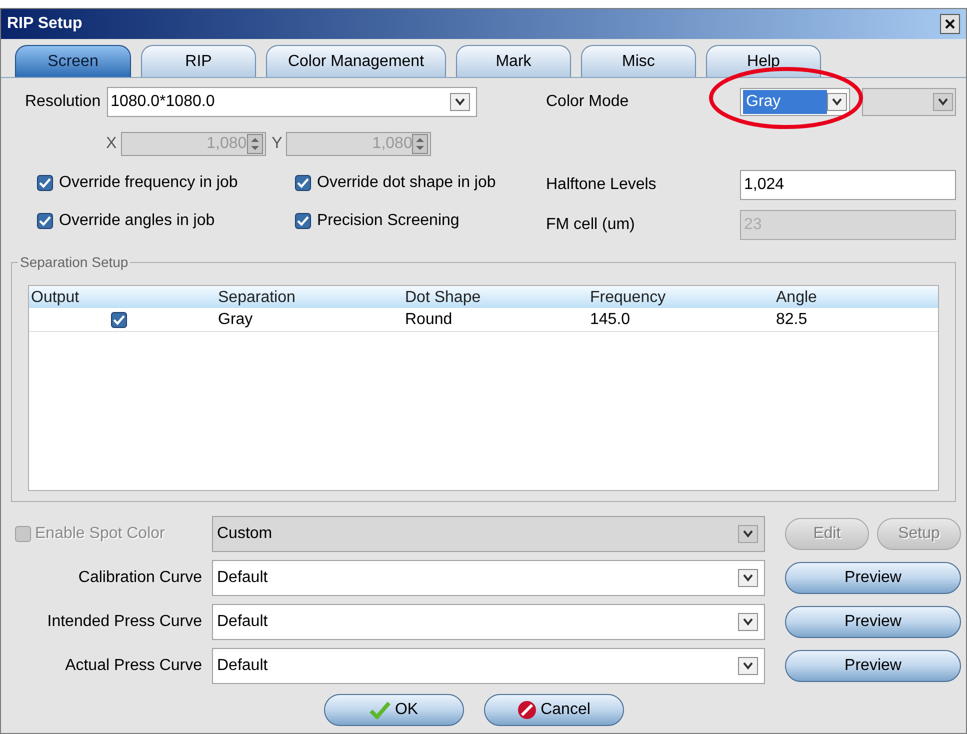  I want to click on field-label: Color Mode, so click(588, 102).